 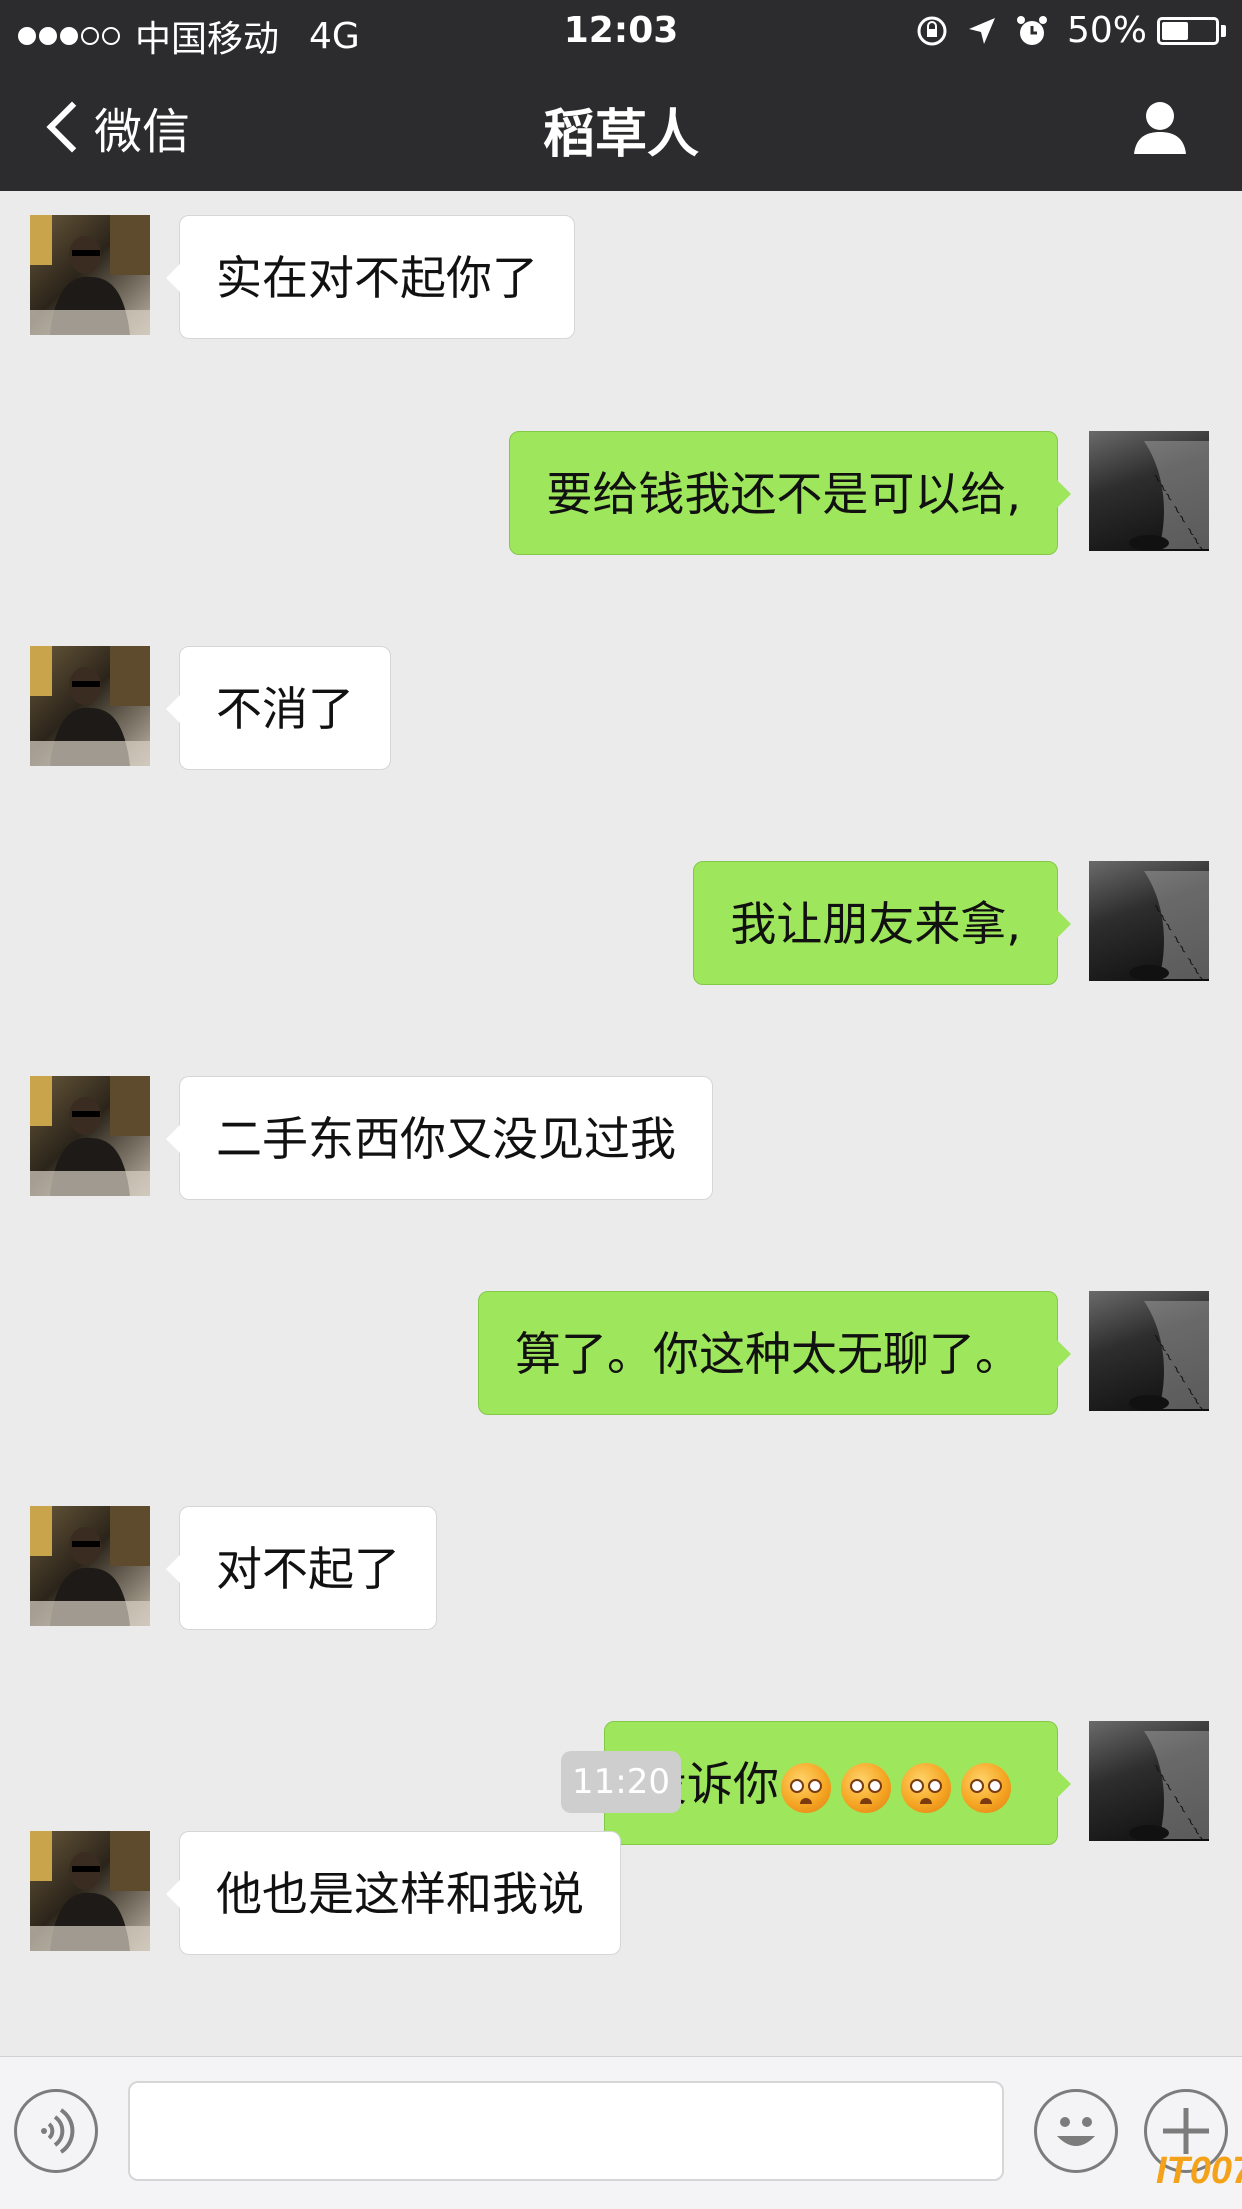 What do you see at coordinates (981, 30) in the screenshot?
I see `location-arrow-icon` at bounding box center [981, 30].